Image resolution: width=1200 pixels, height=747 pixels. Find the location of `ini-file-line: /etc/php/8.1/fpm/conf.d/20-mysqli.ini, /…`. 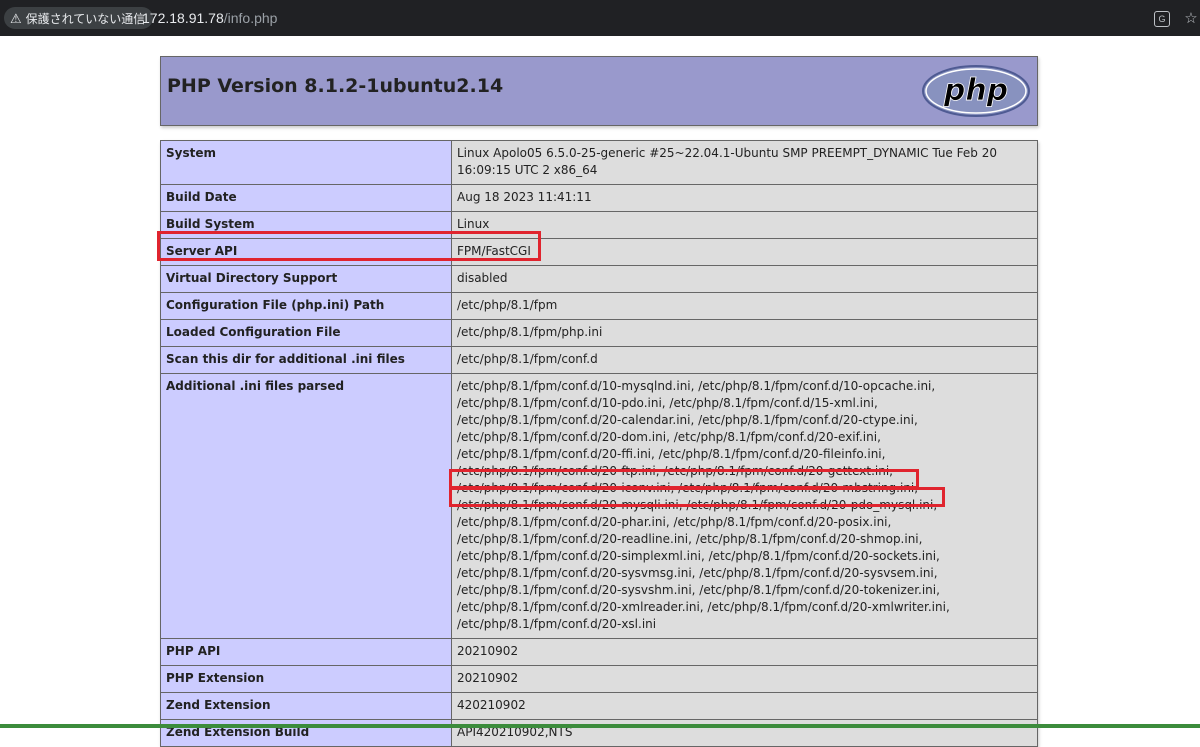

ini-file-line: /etc/php/8.1/fpm/conf.d/20-mysqli.ini, /… is located at coordinates (697, 505).